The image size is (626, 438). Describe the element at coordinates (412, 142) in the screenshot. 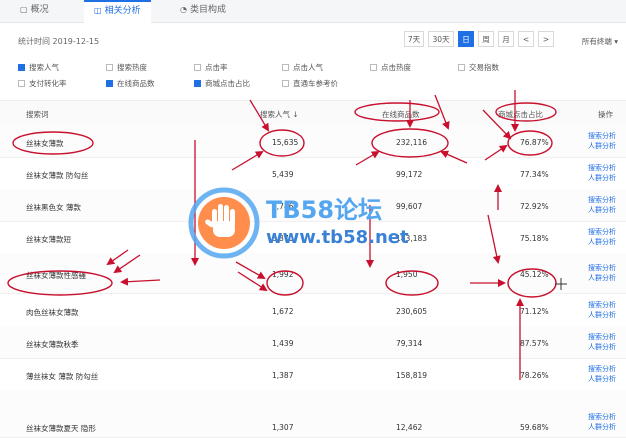

I see `cell-online-count: 232,116` at that location.